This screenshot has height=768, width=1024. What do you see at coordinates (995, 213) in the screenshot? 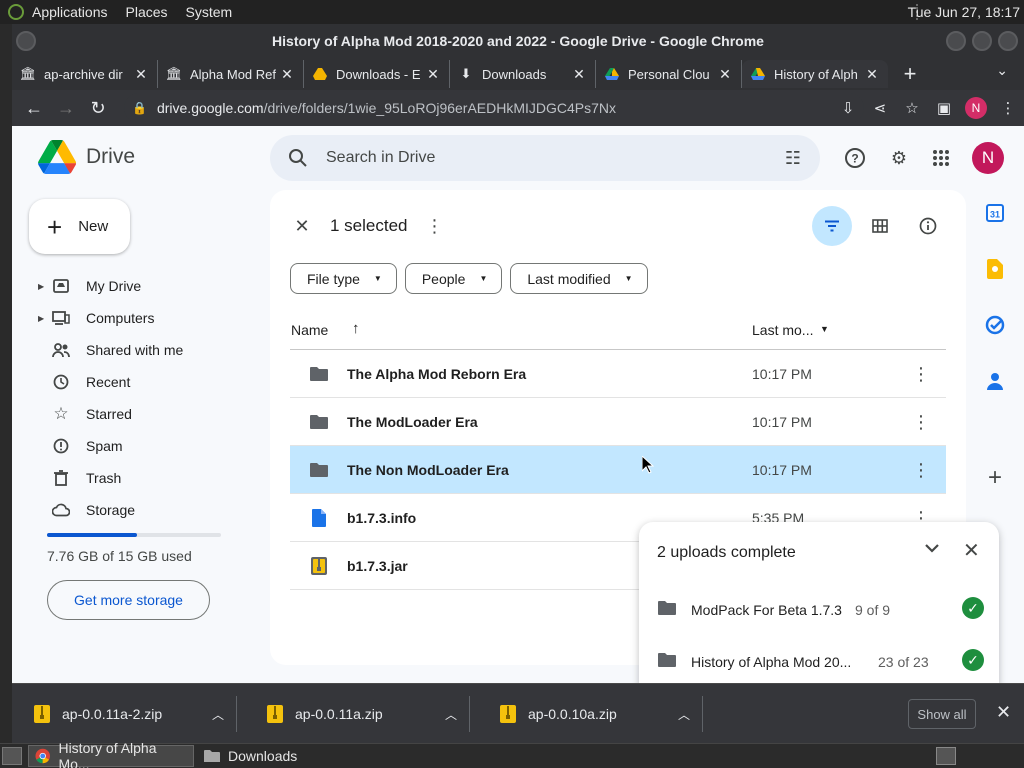
I see `calendar-icon: 31` at bounding box center [995, 213].